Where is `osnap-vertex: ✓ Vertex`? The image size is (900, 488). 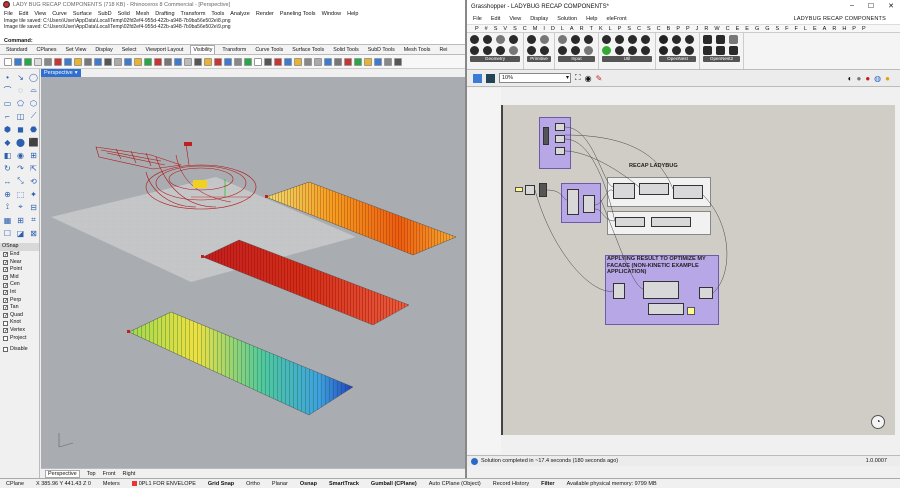 osnap-vertex: ✓ Vertex is located at coordinates (21, 331).